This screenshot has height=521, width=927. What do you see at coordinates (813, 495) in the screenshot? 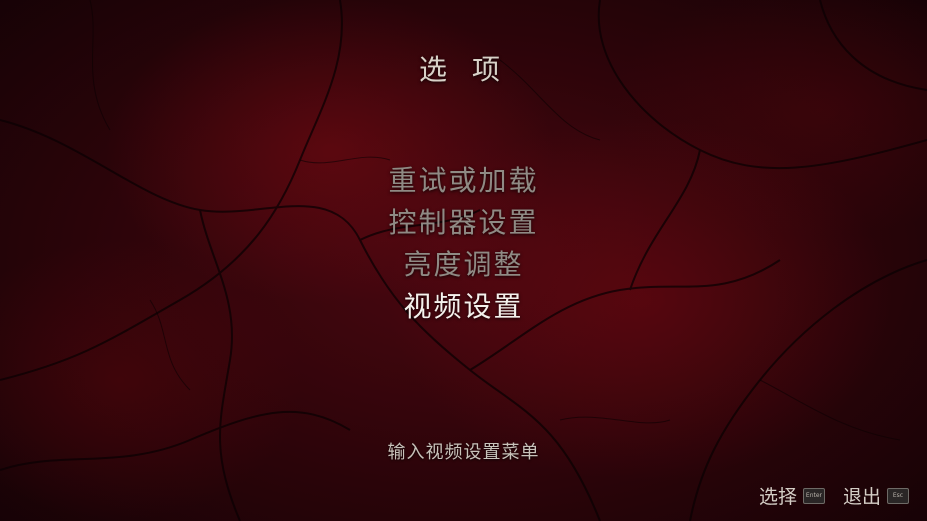
I see `enter-key-icon: Enter` at bounding box center [813, 495].